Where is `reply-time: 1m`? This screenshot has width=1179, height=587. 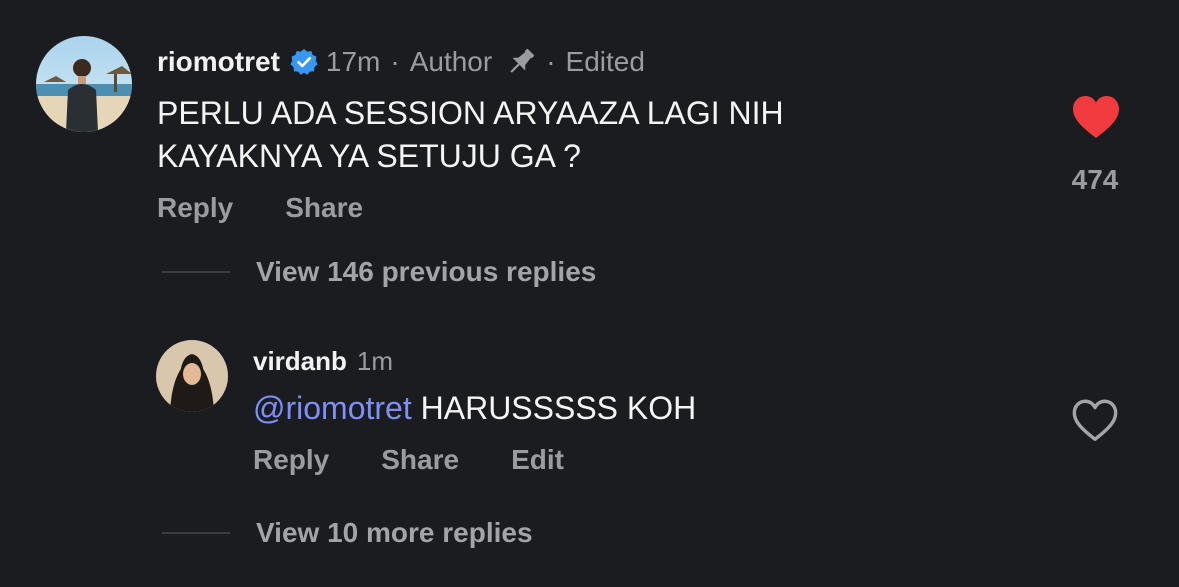 reply-time: 1m is located at coordinates (375, 360).